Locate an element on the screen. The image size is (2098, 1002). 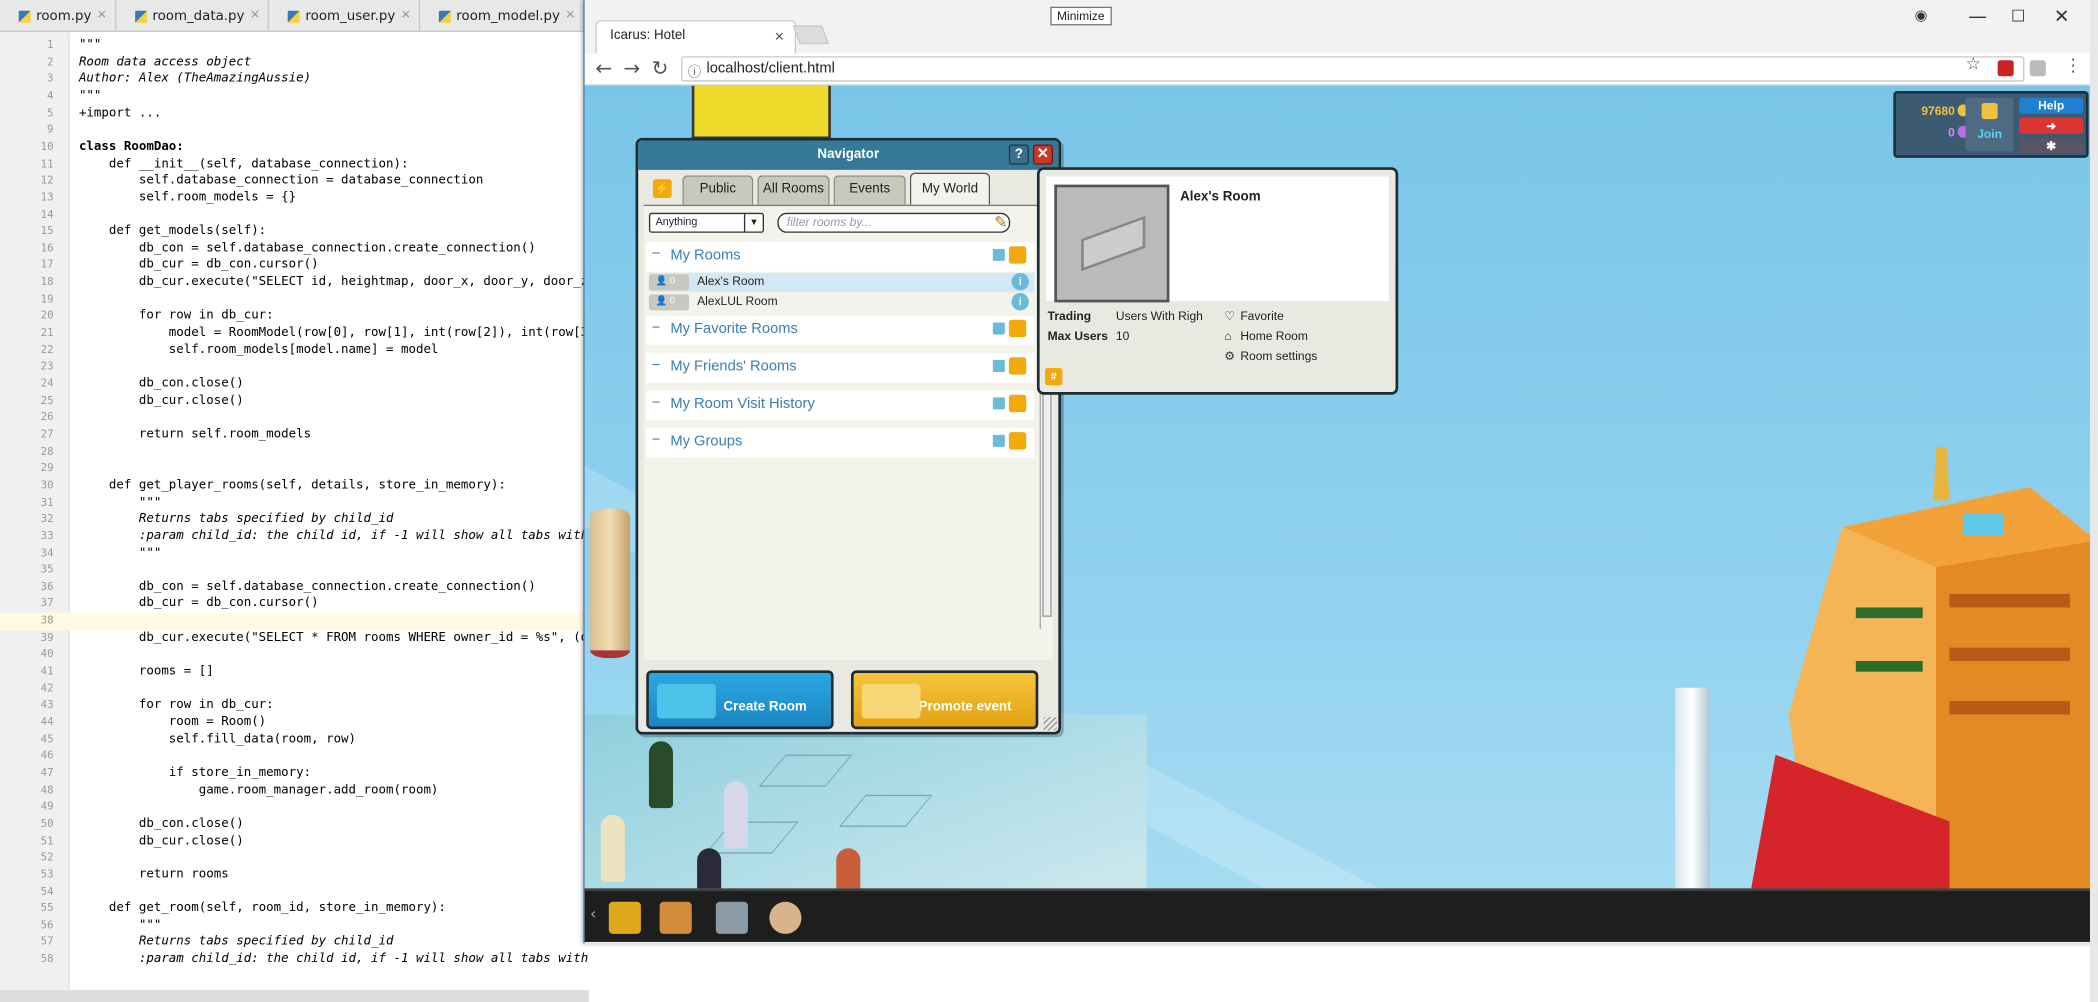
promote-event-button: Promote event is located at coordinates (944, 700).